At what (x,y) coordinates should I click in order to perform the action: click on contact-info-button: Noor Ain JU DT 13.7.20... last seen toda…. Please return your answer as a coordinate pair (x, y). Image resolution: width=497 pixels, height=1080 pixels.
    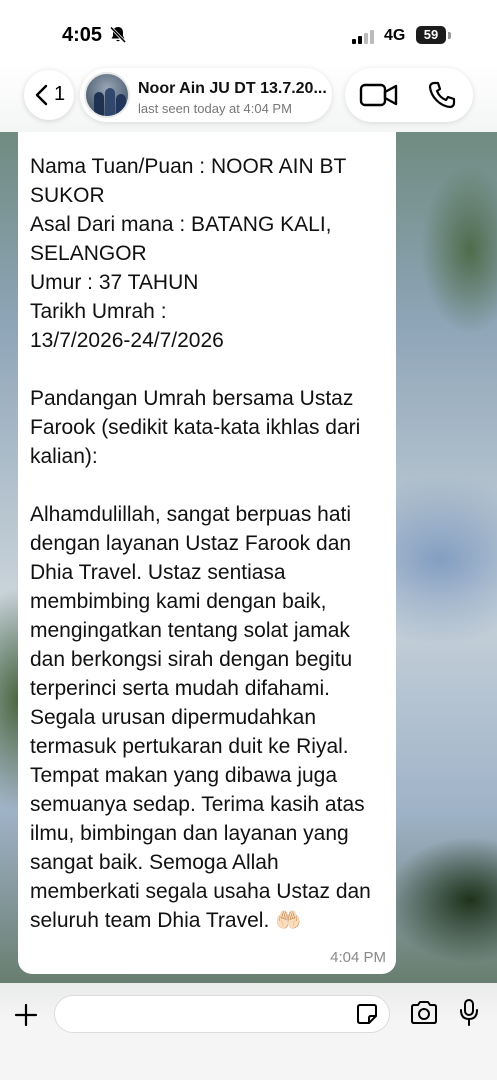
    Looking at the image, I should click on (206, 95).